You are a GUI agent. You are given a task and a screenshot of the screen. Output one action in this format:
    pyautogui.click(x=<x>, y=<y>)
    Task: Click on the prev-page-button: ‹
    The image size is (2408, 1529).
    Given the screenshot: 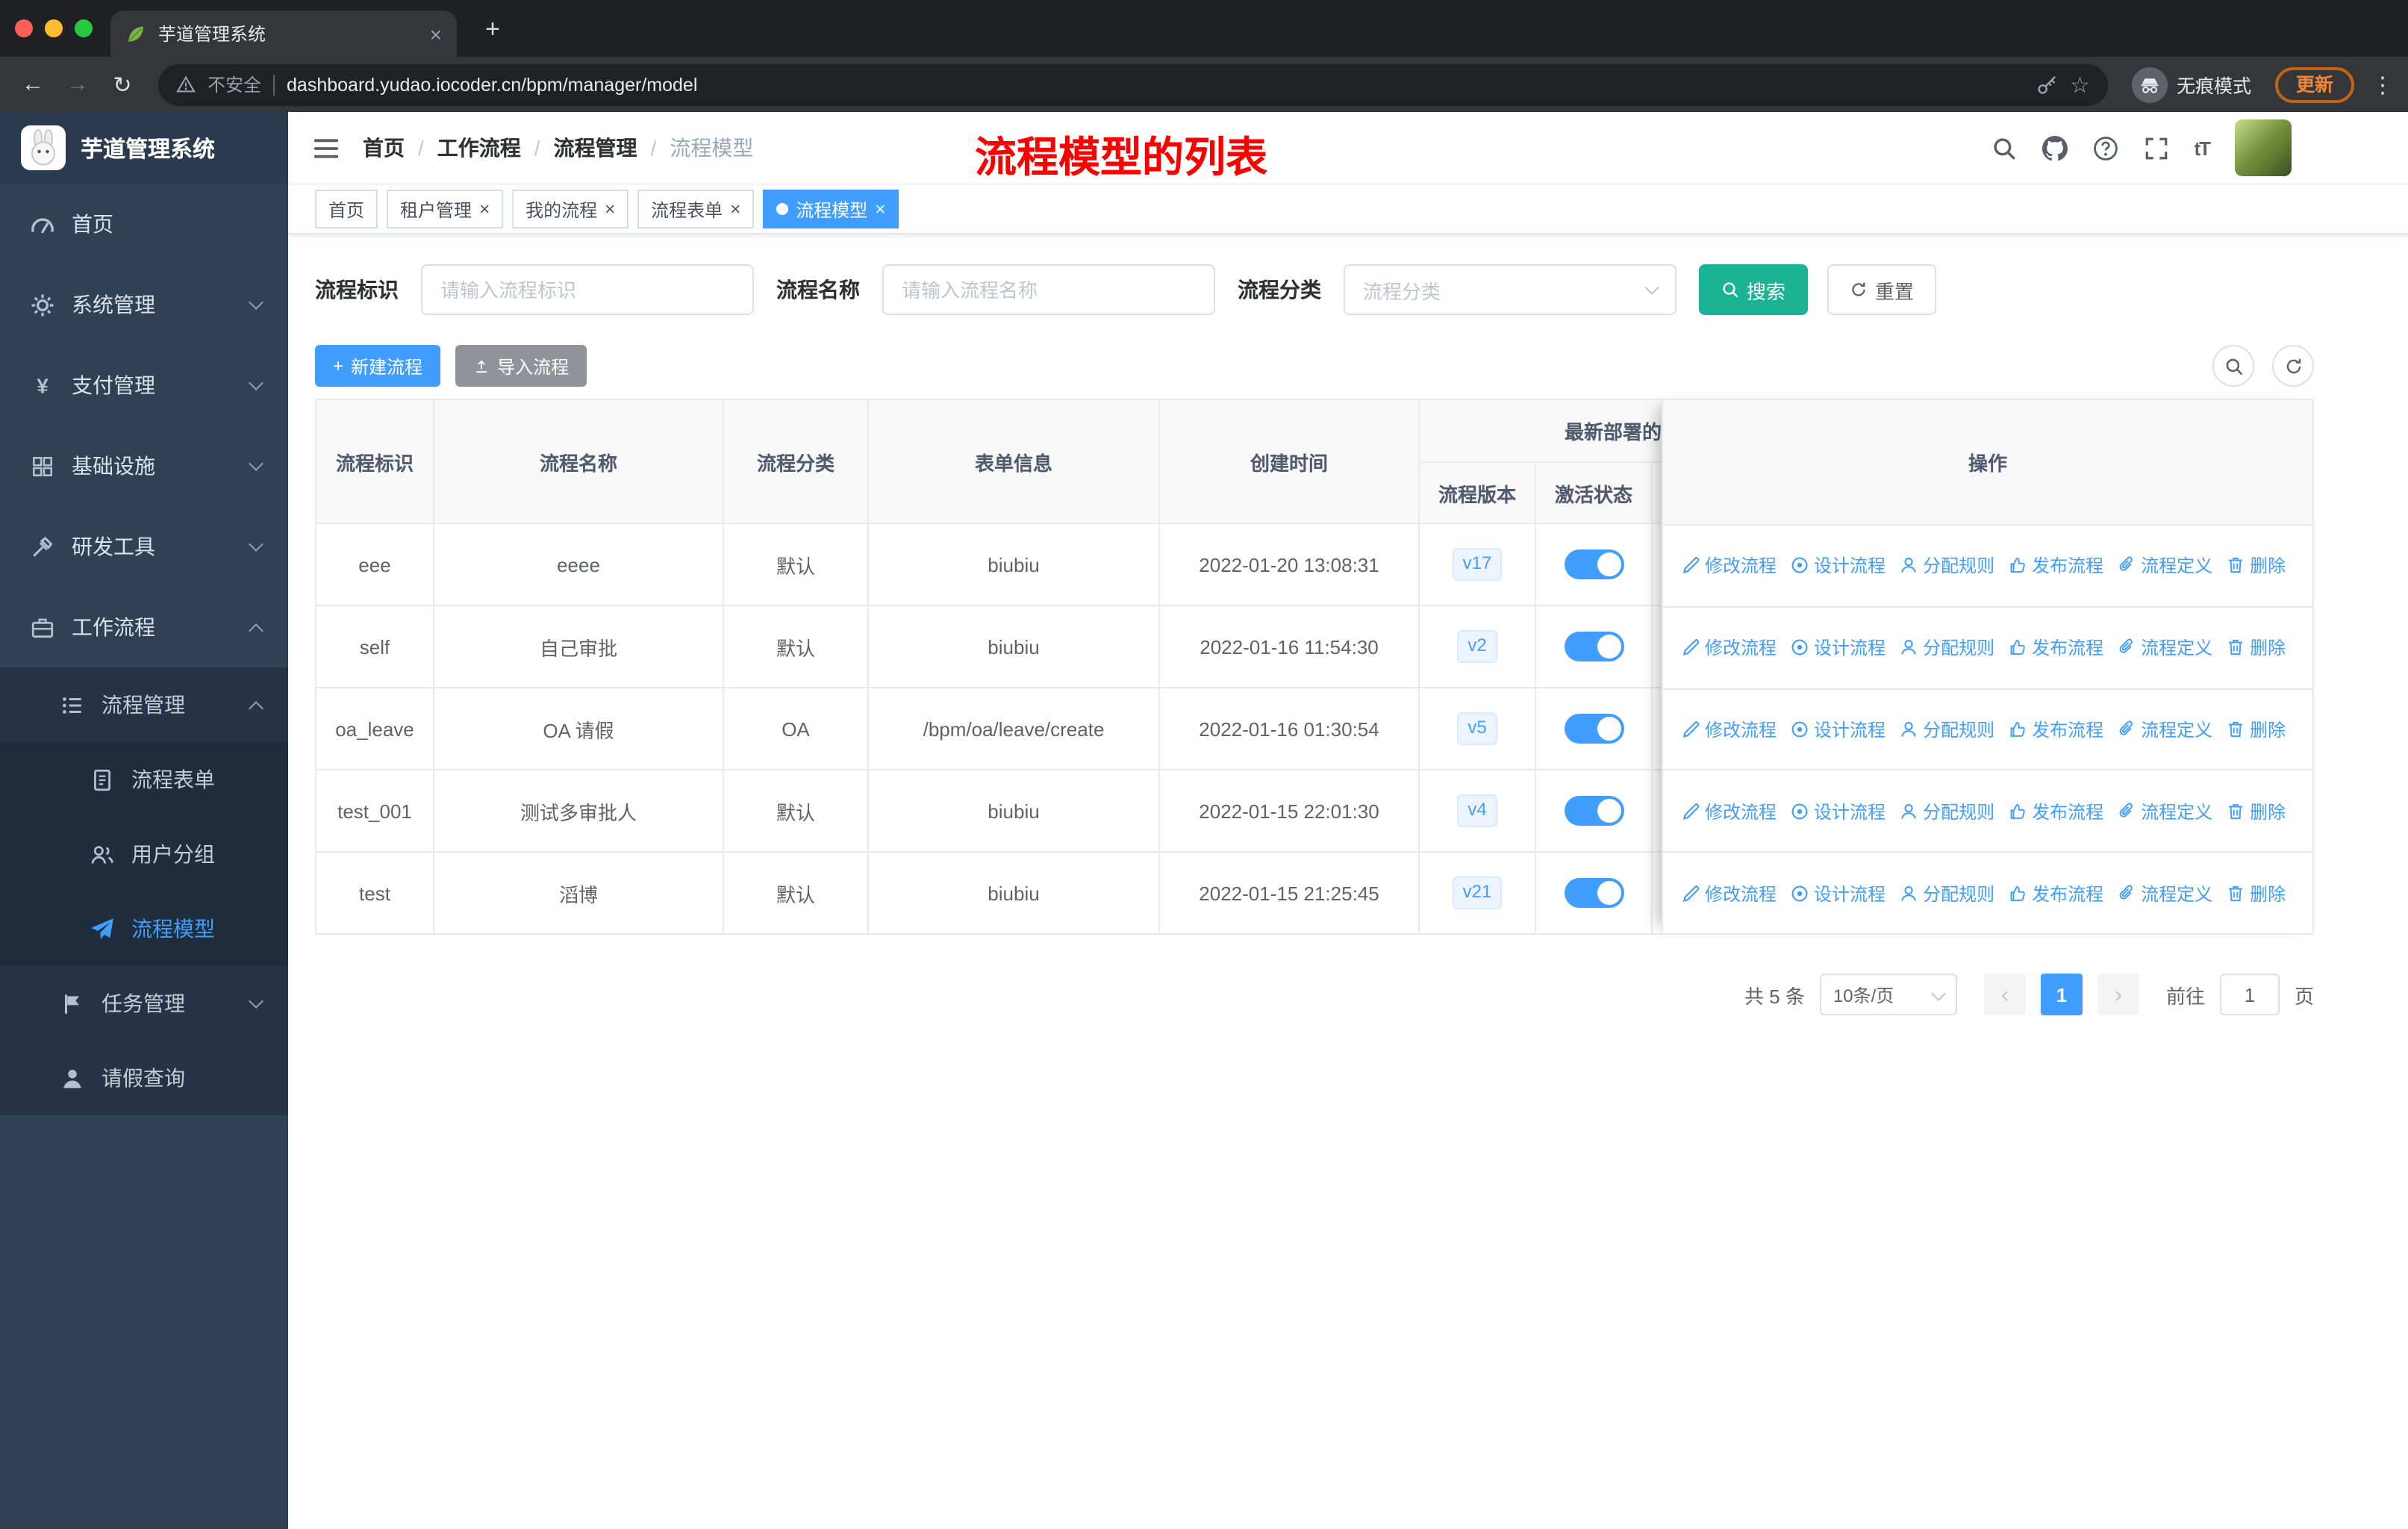 What is the action you would take?
    pyautogui.click(x=2004, y=995)
    